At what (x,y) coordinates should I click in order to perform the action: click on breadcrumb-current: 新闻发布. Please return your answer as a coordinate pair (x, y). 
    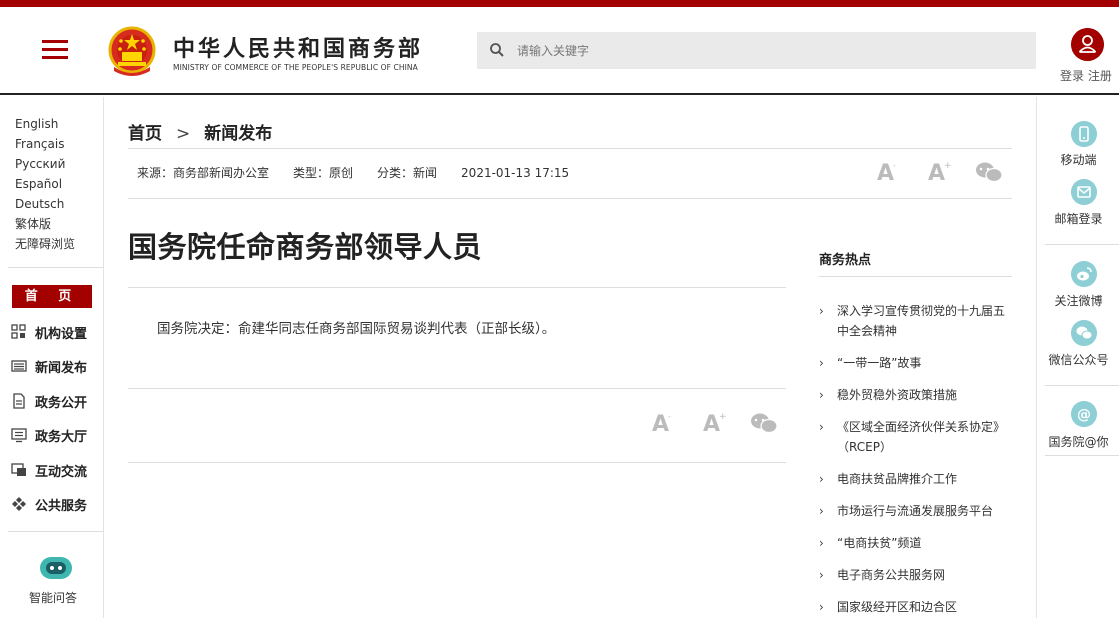
    Looking at the image, I should click on (238, 134).